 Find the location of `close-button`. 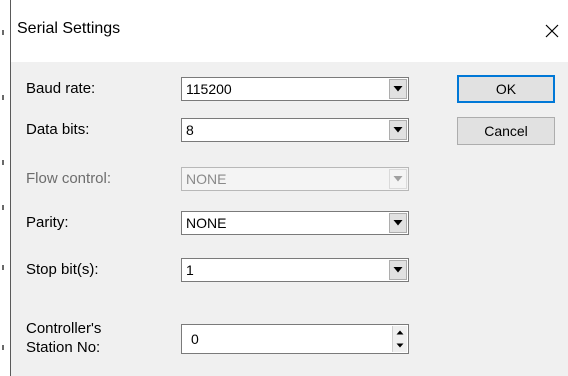

close-button is located at coordinates (551, 31).